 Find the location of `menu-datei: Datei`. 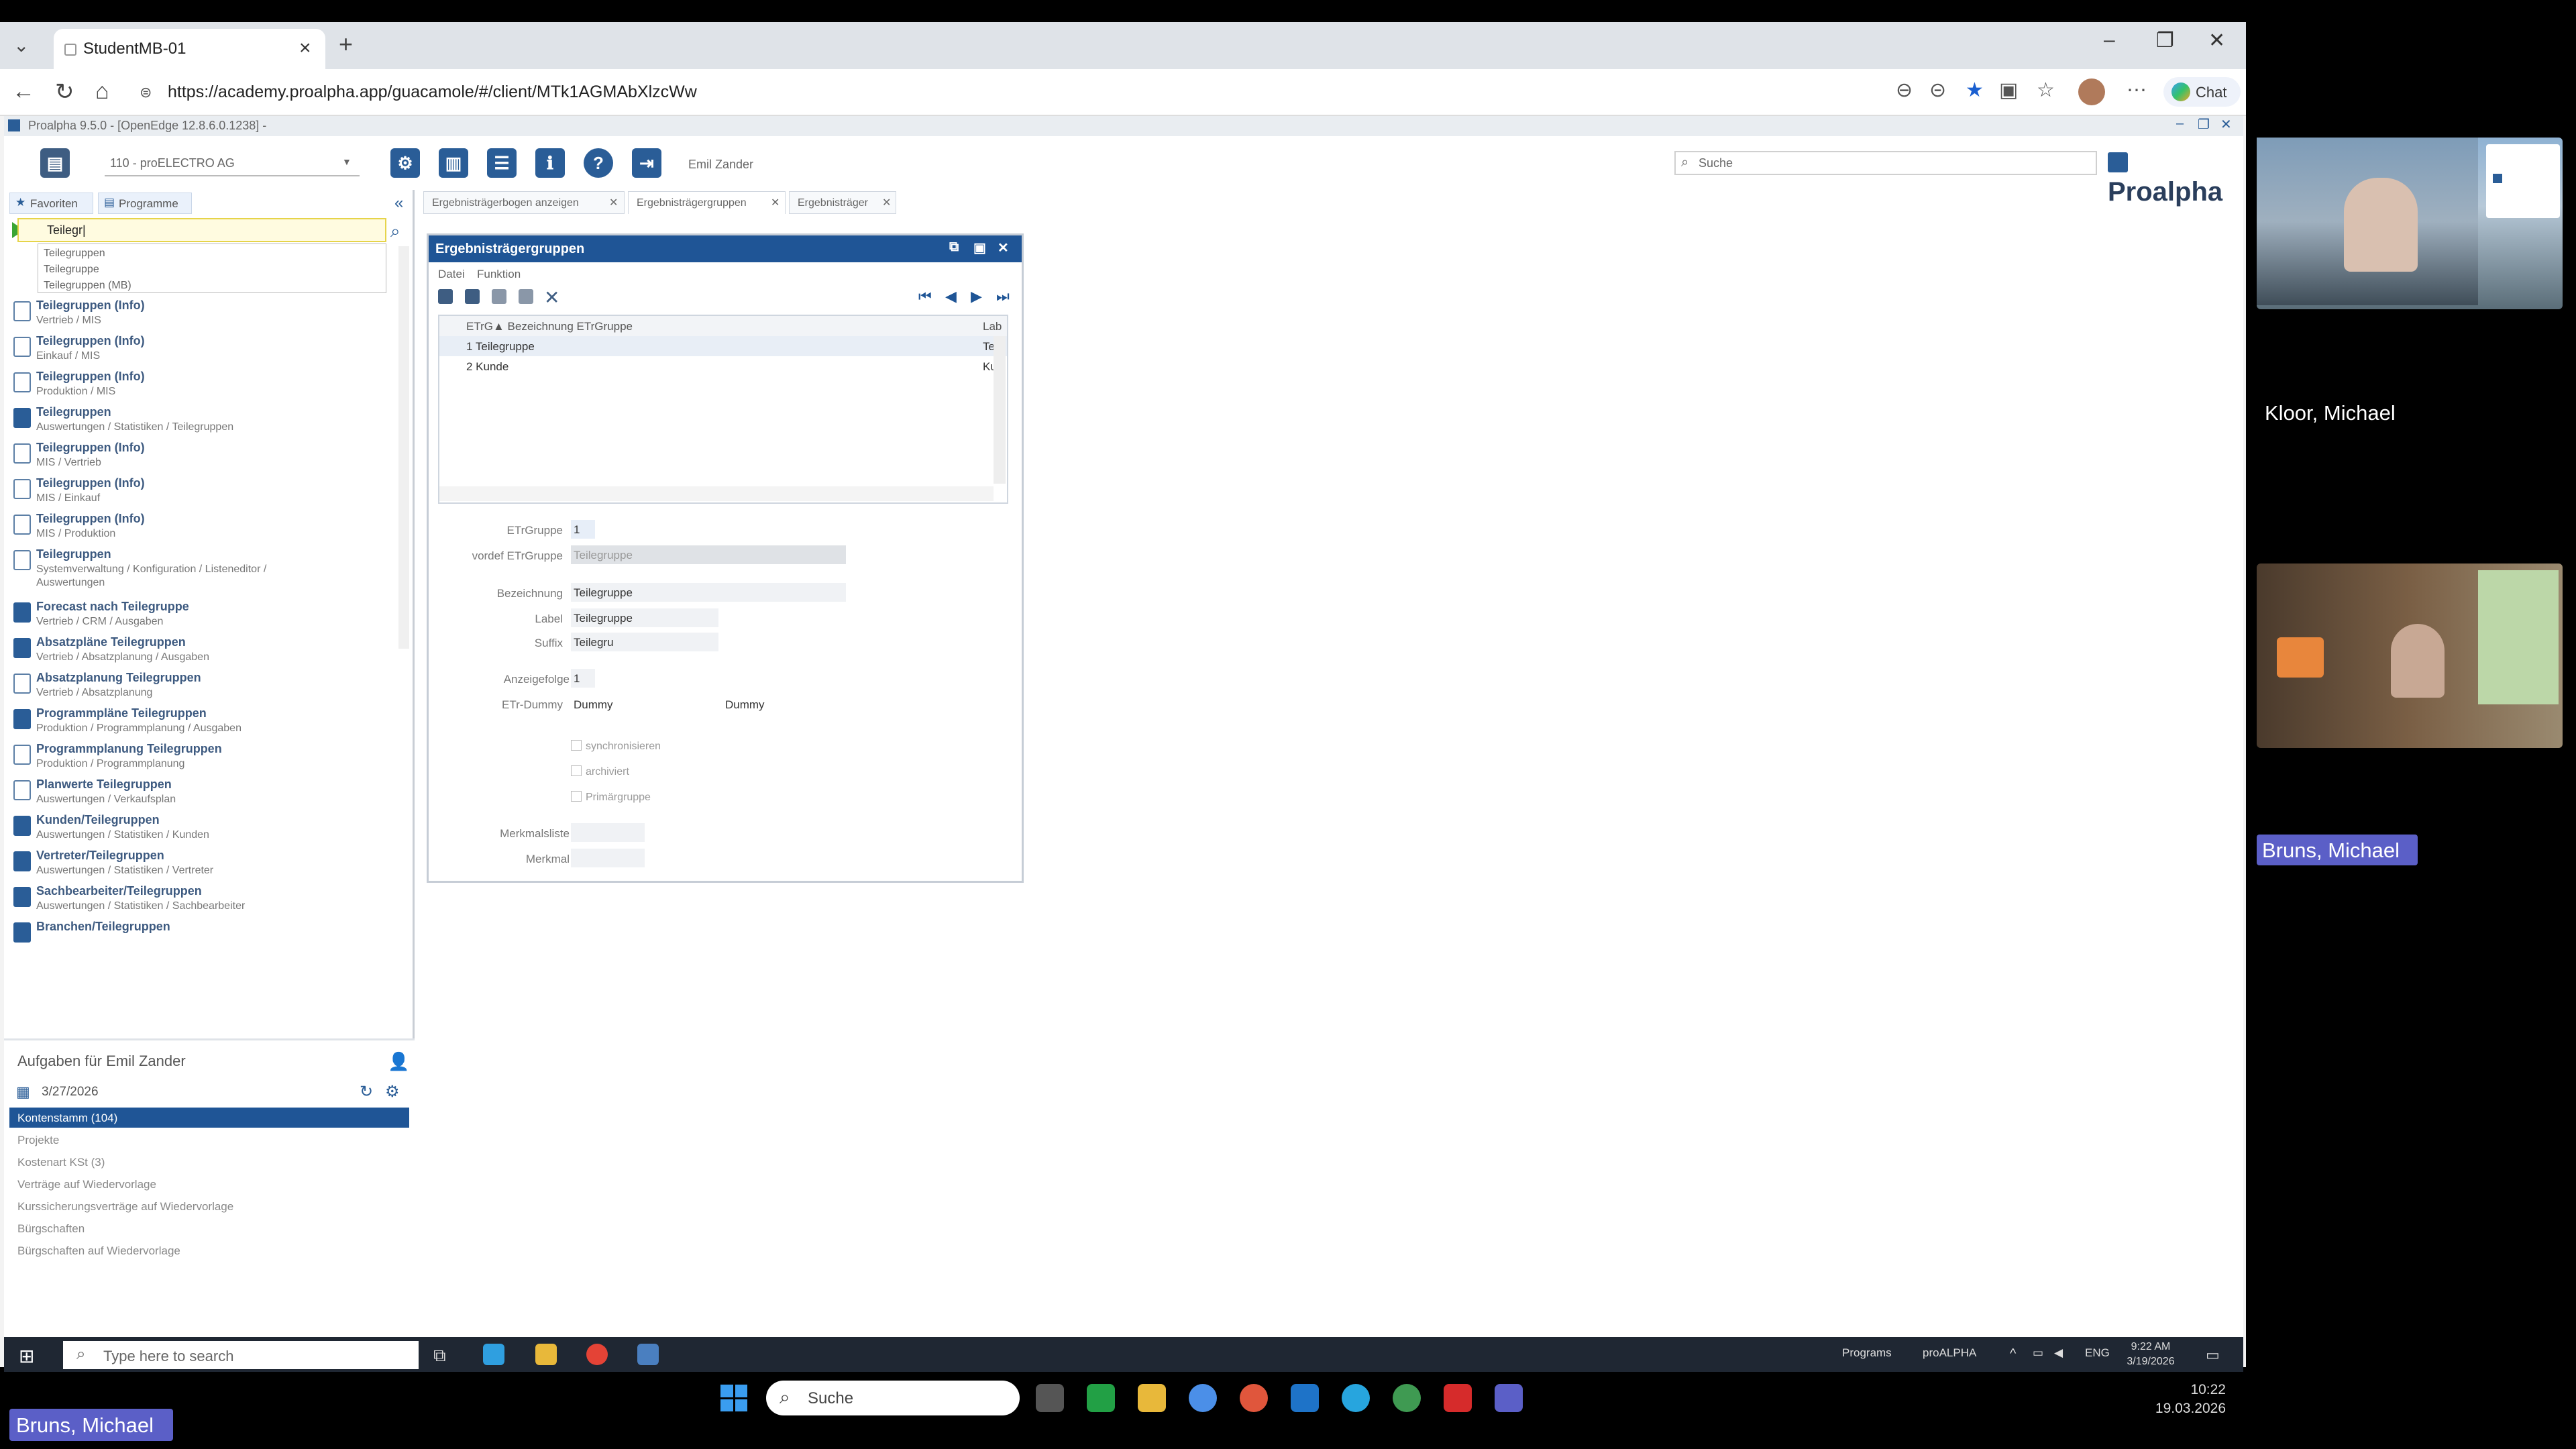

menu-datei: Datei is located at coordinates (451, 274).